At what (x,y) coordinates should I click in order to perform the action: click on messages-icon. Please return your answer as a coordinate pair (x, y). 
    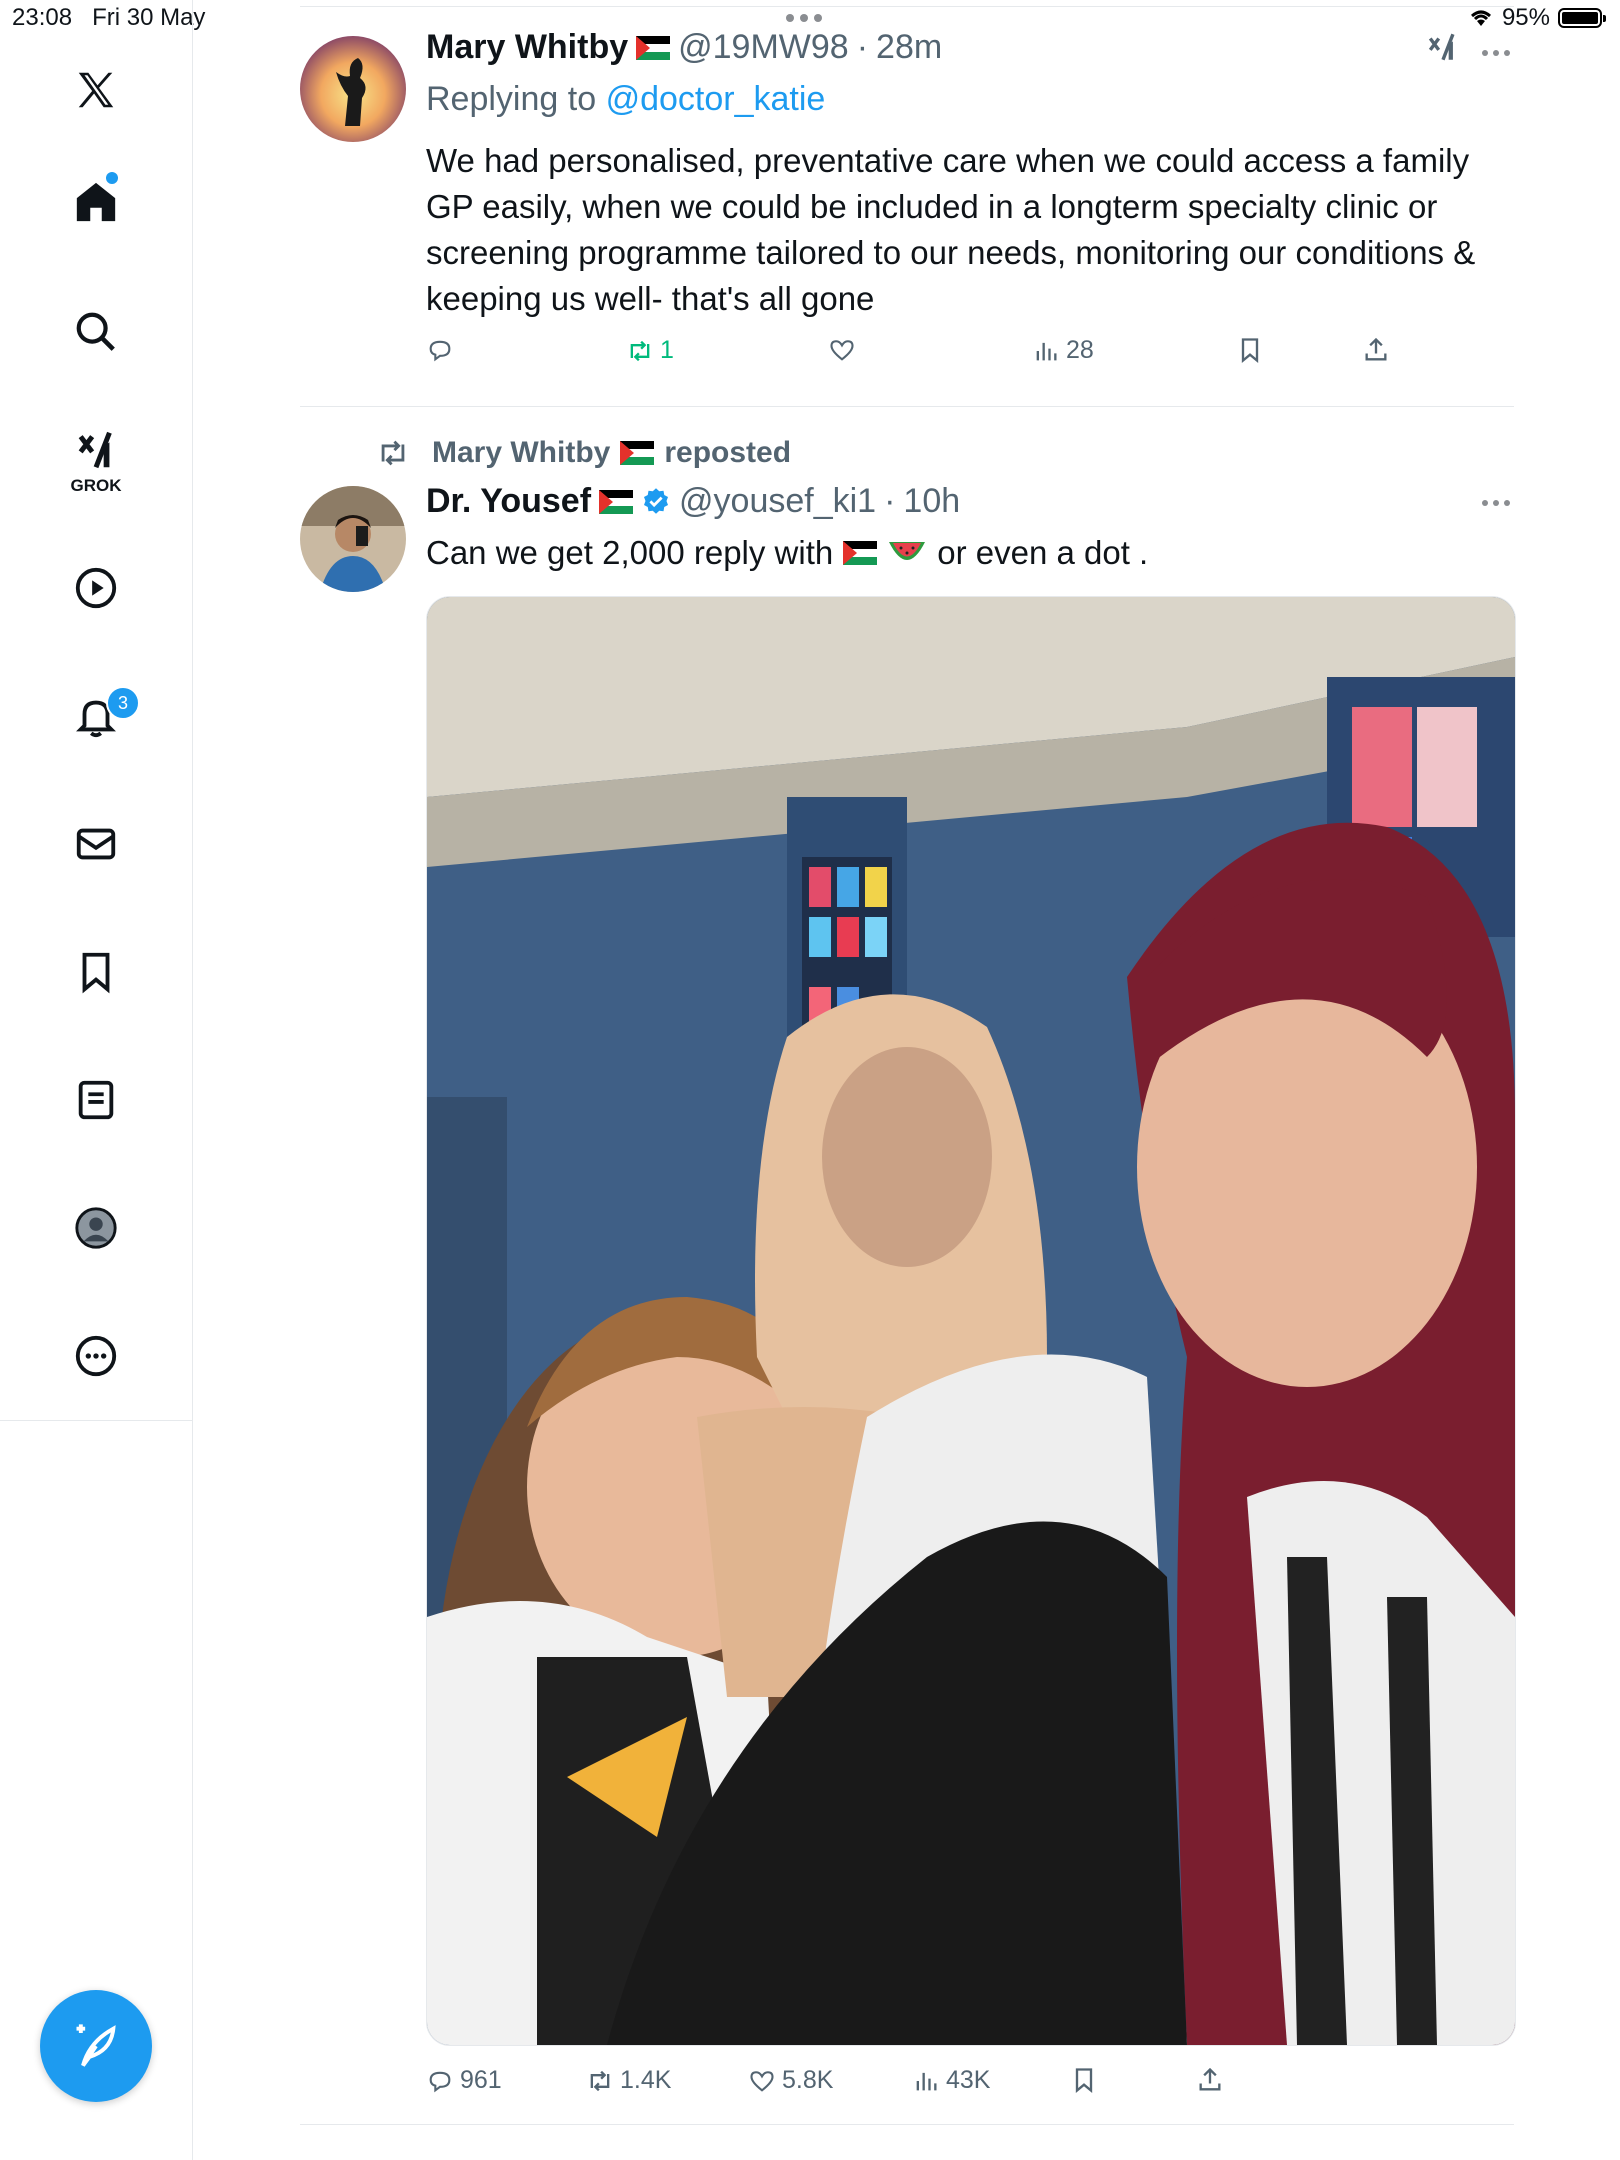
    Looking at the image, I should click on (96, 844).